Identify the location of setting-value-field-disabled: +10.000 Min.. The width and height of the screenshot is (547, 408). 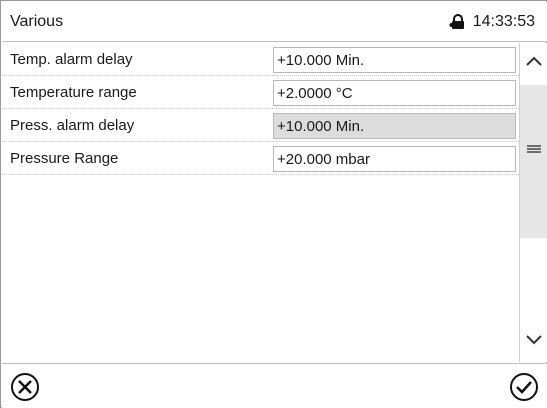
(394, 126).